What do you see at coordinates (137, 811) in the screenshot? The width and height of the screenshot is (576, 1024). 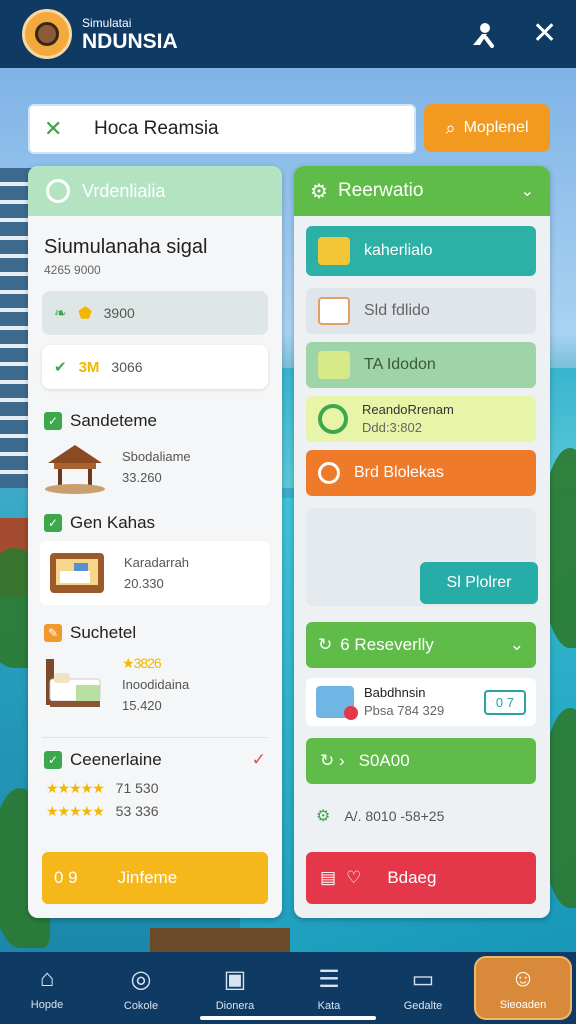 I see `review-count: 53 336` at bounding box center [137, 811].